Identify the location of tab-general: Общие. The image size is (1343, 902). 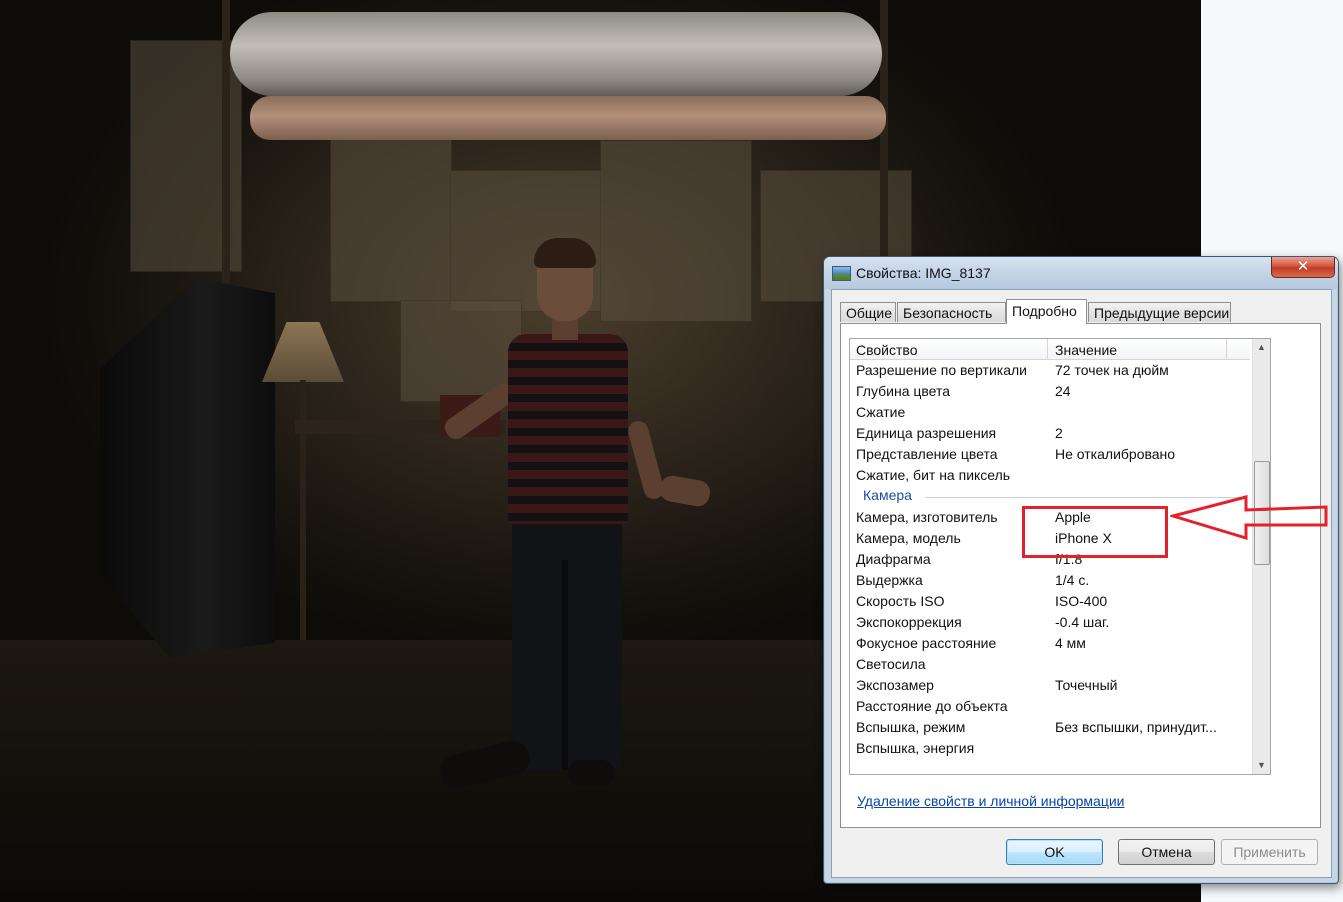
(868, 312).